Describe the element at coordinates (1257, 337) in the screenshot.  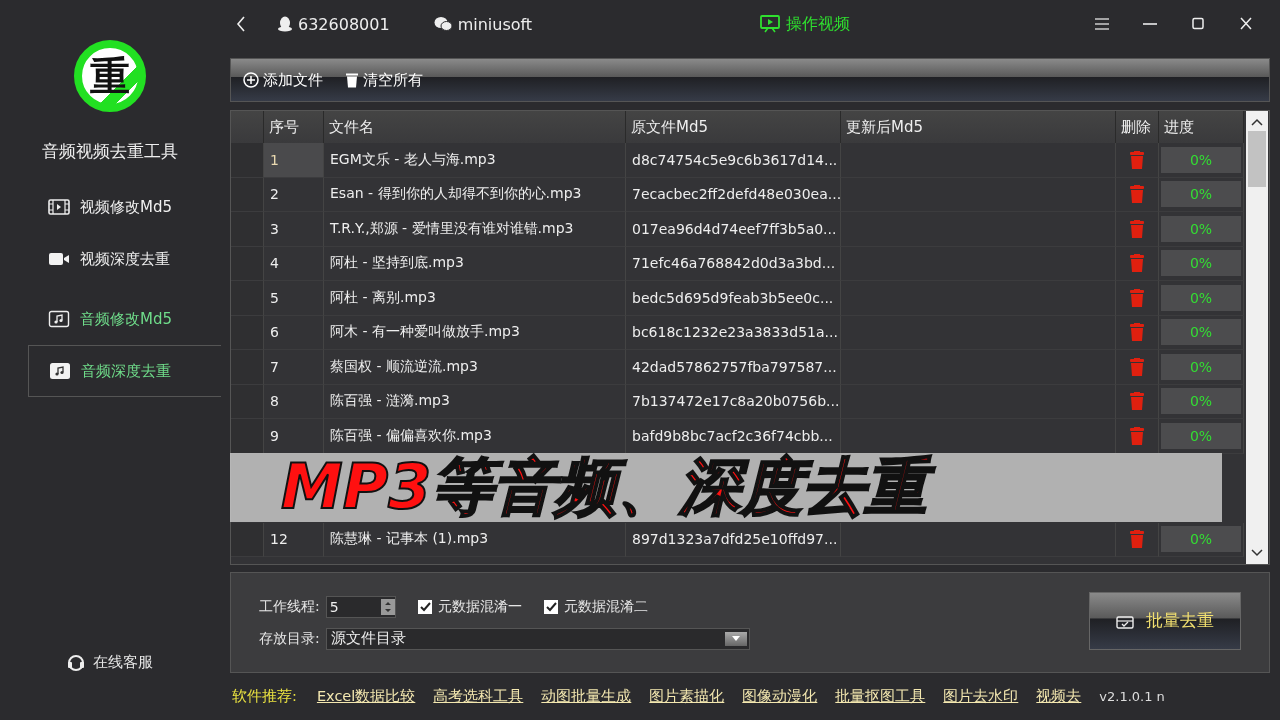
I see `scrollbar` at that location.